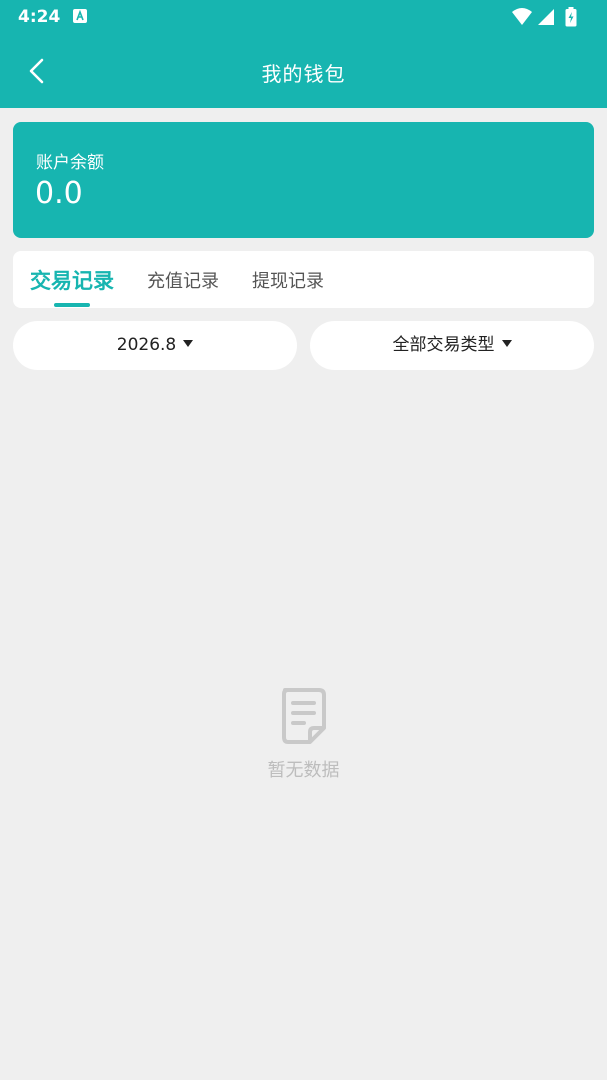 This screenshot has width=607, height=1080. I want to click on page-title: 我的钱包, so click(303, 74).